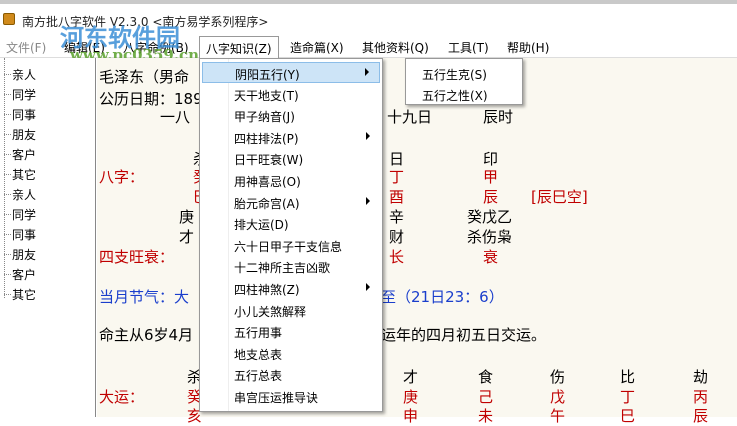 This screenshot has width=737, height=426. What do you see at coordinates (468, 47) in the screenshot?
I see `menu-tools: 工具(T)` at bounding box center [468, 47].